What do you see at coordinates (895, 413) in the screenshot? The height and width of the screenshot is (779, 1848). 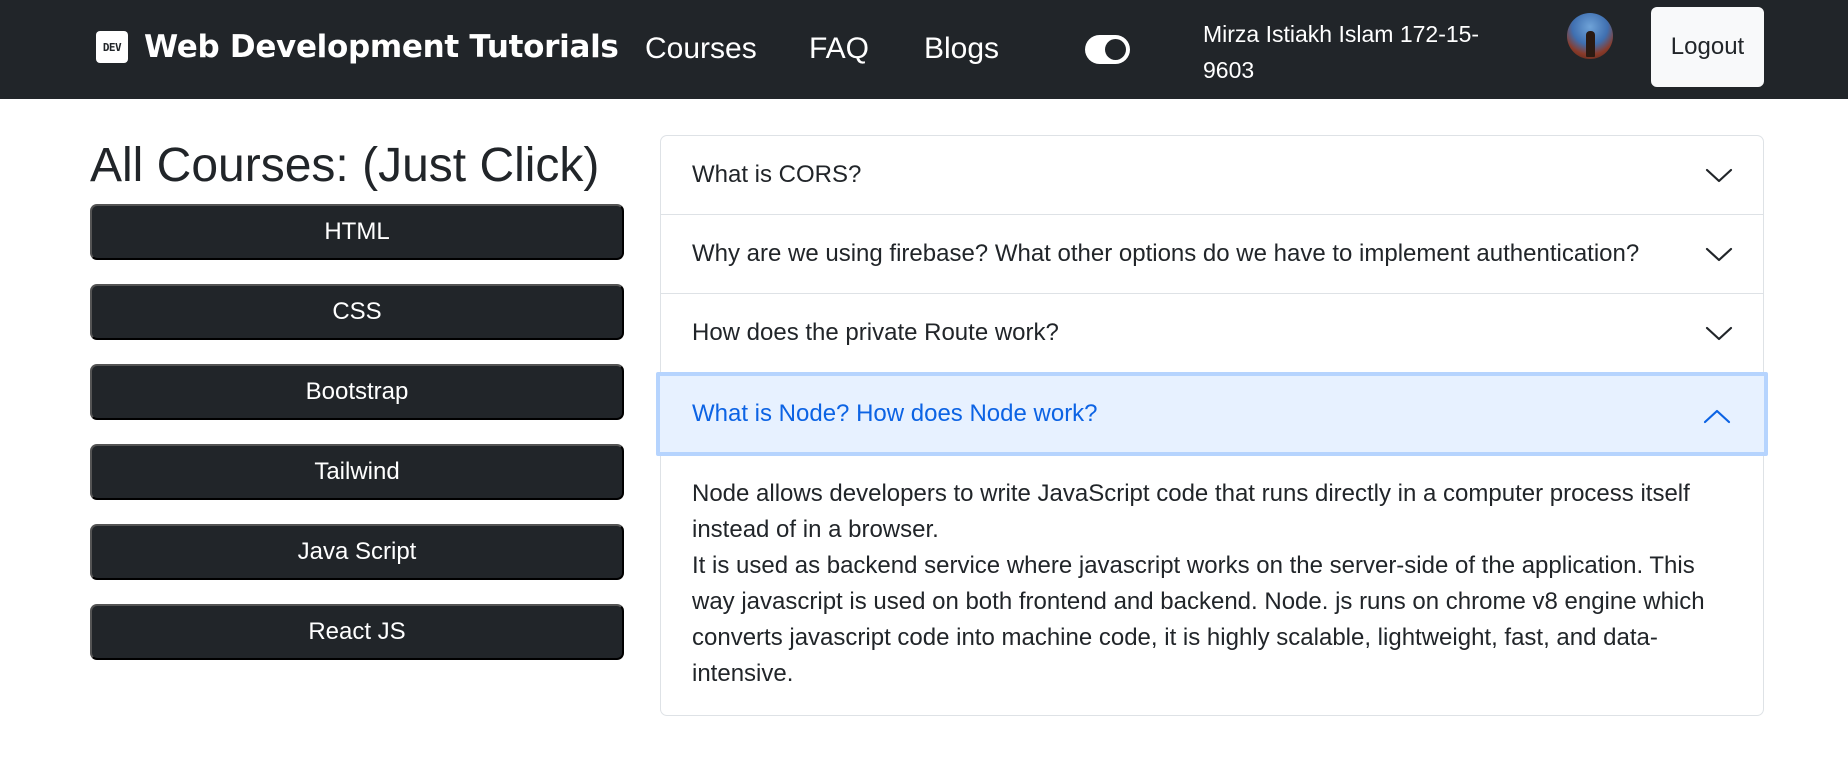 I see `accordion-question: What is Node? How does Node work?` at bounding box center [895, 413].